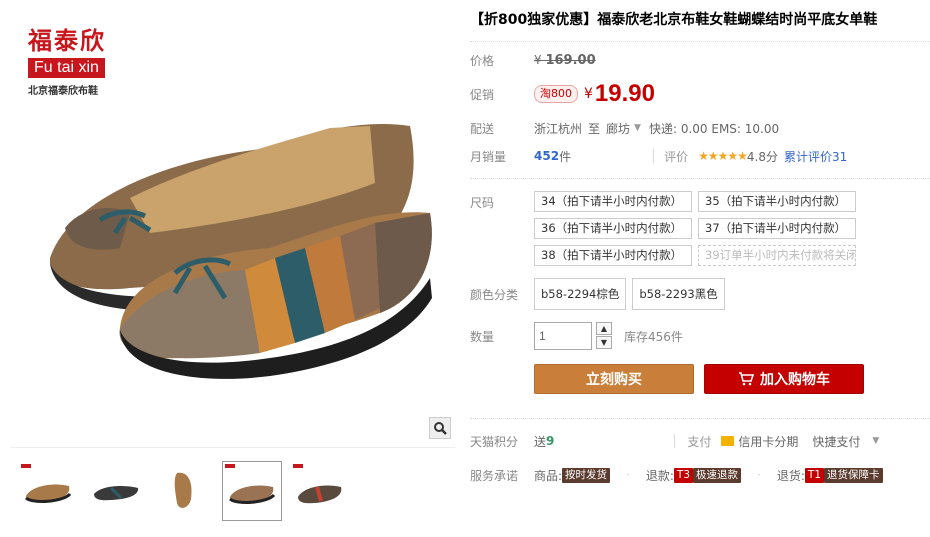 Image resolution: width=930 pixels, height=537 pixels. Describe the element at coordinates (618, 128) in the screenshot. I see `shipping-destination: 廊坊` at that location.